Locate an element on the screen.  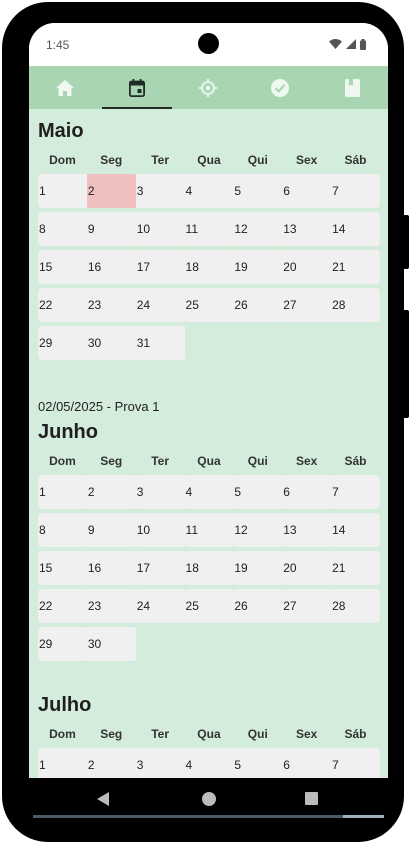
back-icon is located at coordinates (103, 799).